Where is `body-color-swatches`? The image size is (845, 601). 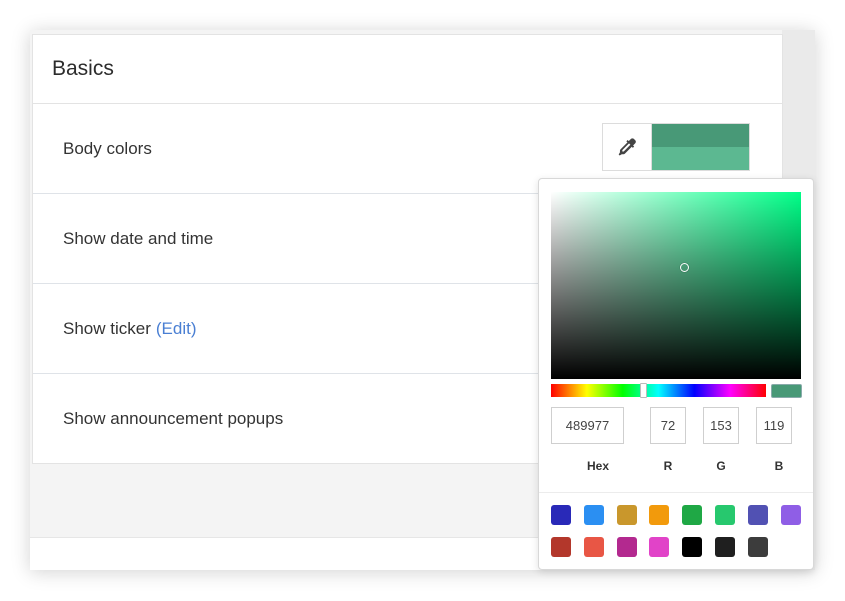 body-color-swatches is located at coordinates (700, 147).